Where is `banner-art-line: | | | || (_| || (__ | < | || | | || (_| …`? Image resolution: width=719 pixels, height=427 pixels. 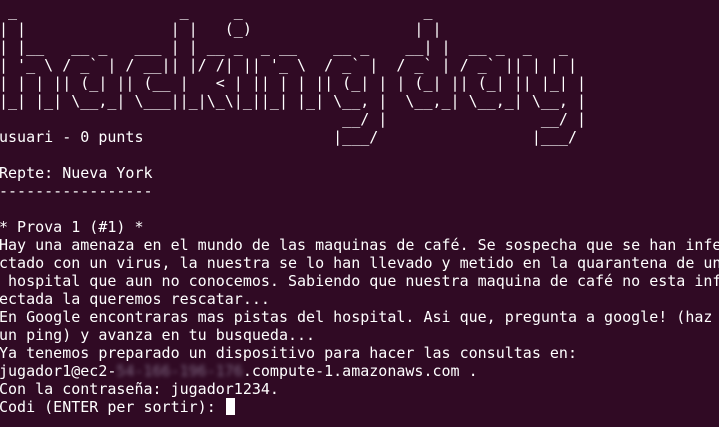 banner-art-line: | | | || (_| || (__ | < | || | | || (_| … is located at coordinates (293, 83).